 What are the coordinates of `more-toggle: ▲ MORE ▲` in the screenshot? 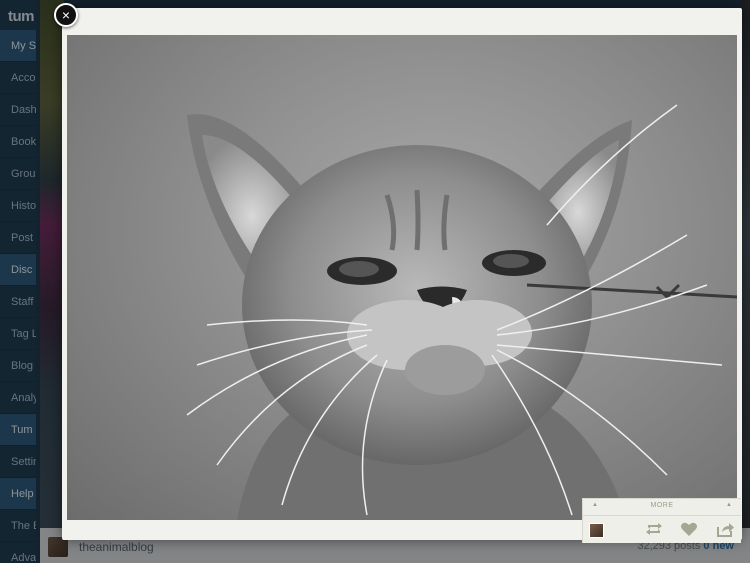 It's located at (662, 507).